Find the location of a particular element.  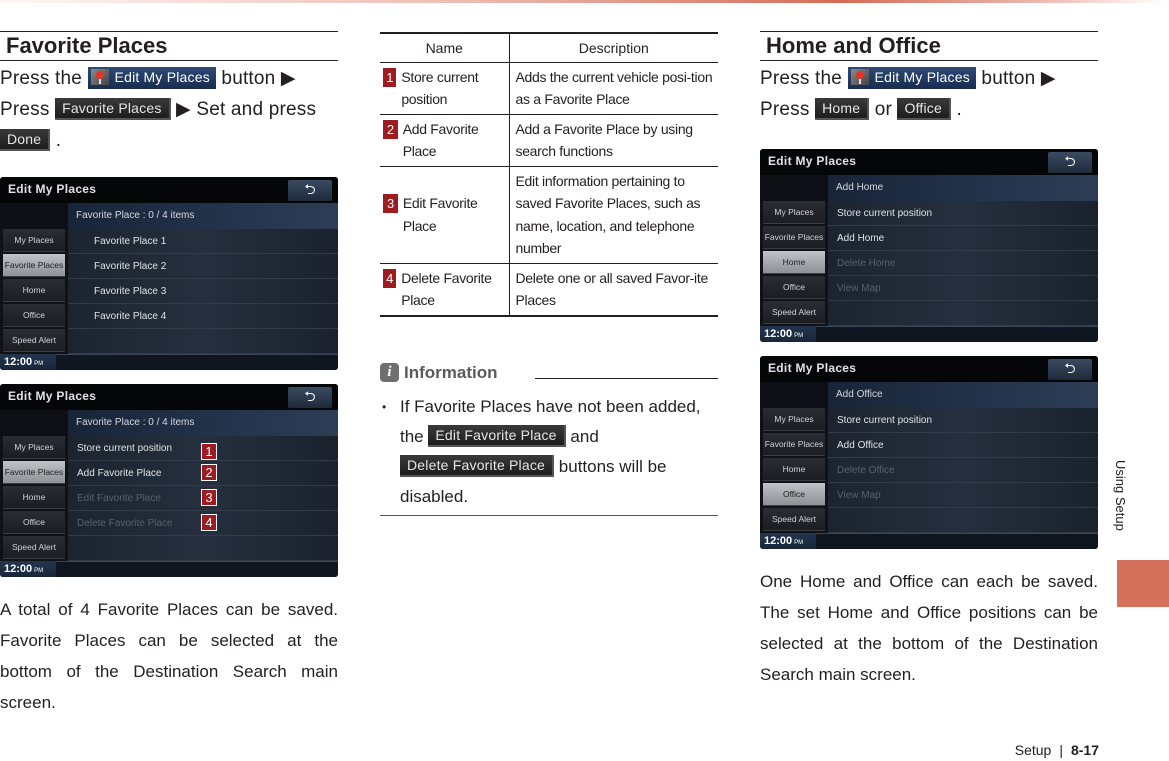

number-badge: 2 is located at coordinates (390, 129).